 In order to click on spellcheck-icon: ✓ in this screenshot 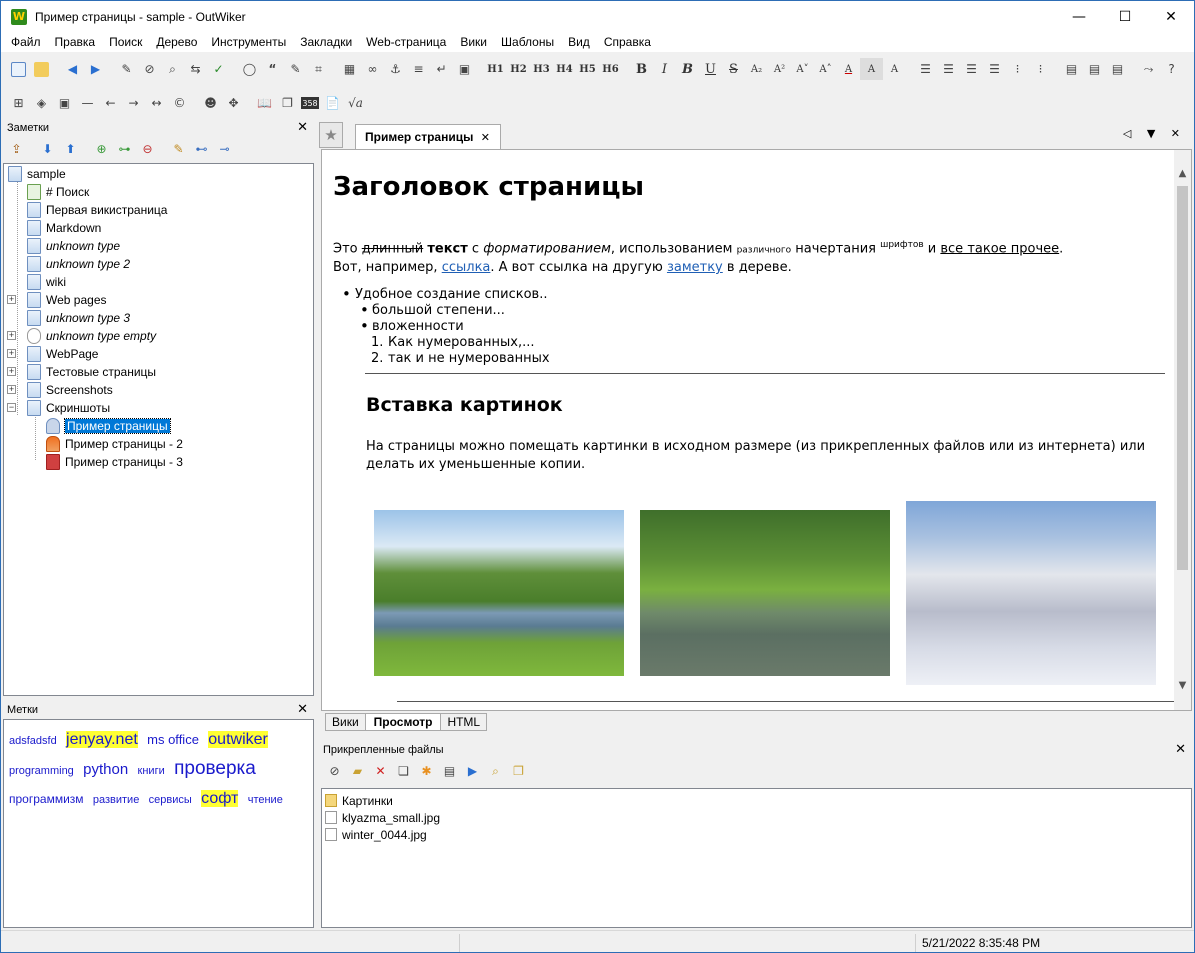, I will do `click(218, 69)`.